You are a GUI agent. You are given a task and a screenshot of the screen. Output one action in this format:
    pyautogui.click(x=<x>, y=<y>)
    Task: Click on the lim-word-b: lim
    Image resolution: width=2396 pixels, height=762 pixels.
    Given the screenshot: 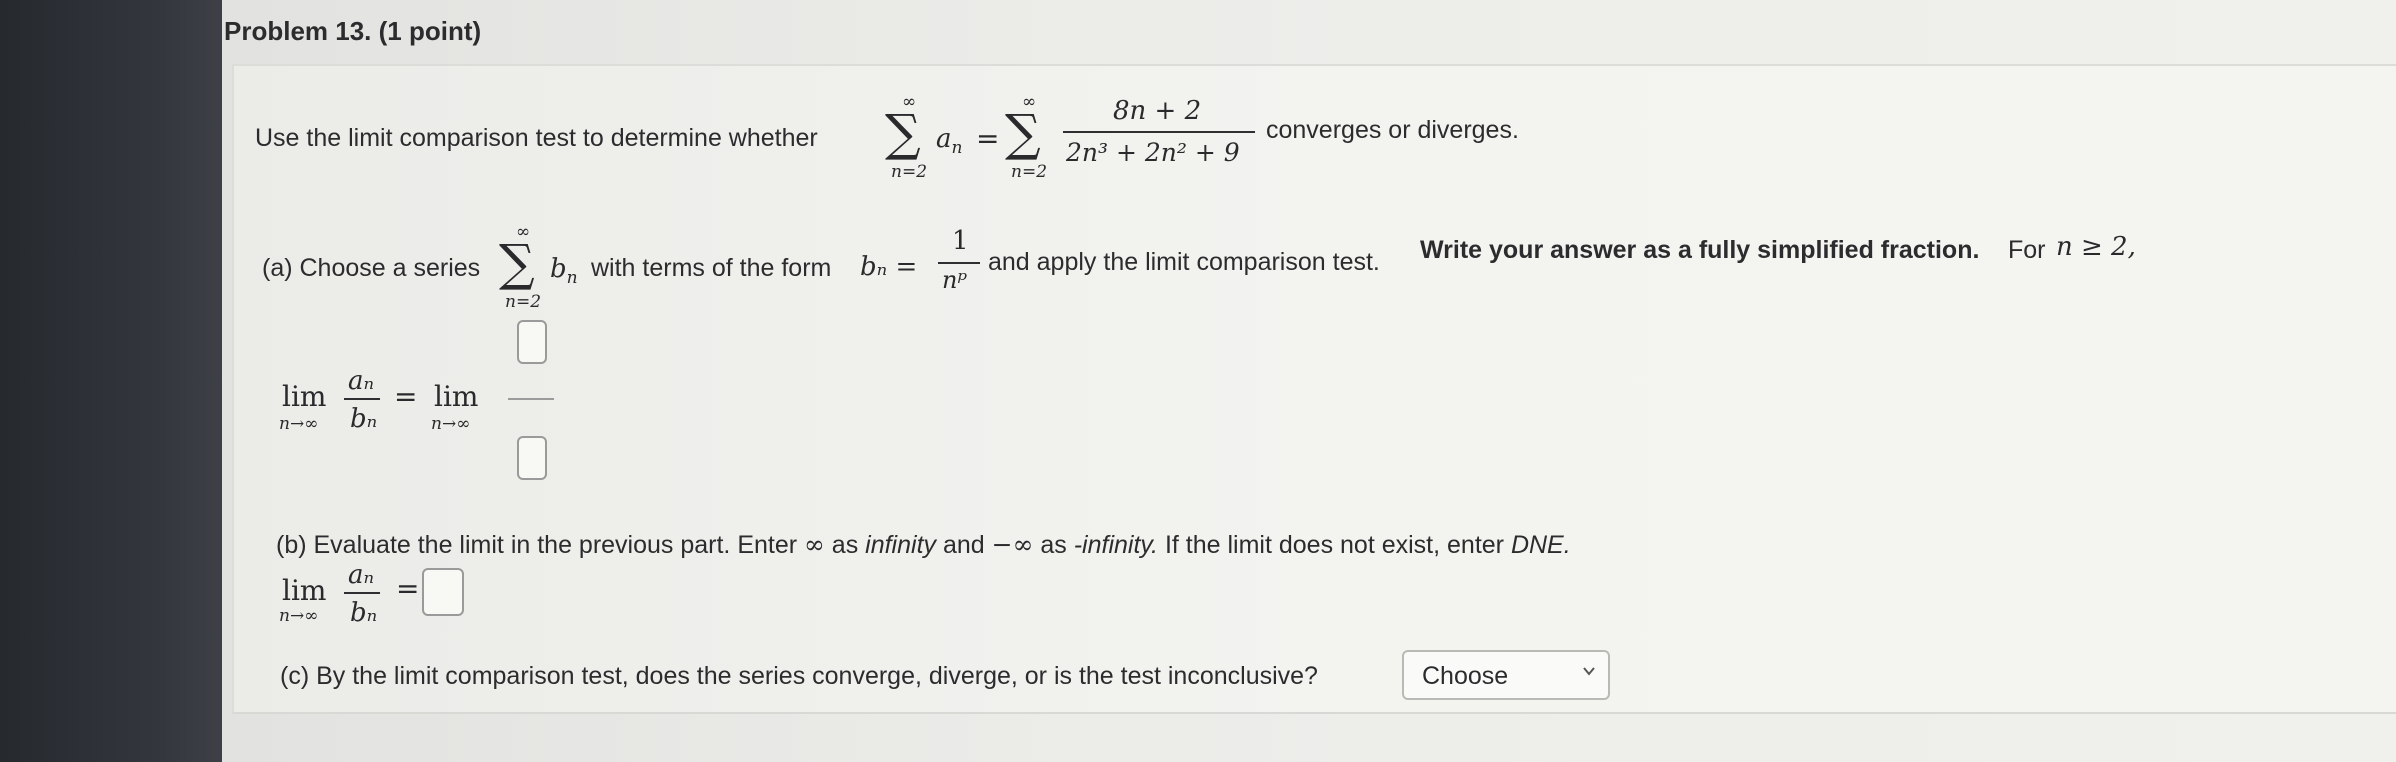 What is the action you would take?
    pyautogui.click(x=304, y=590)
    